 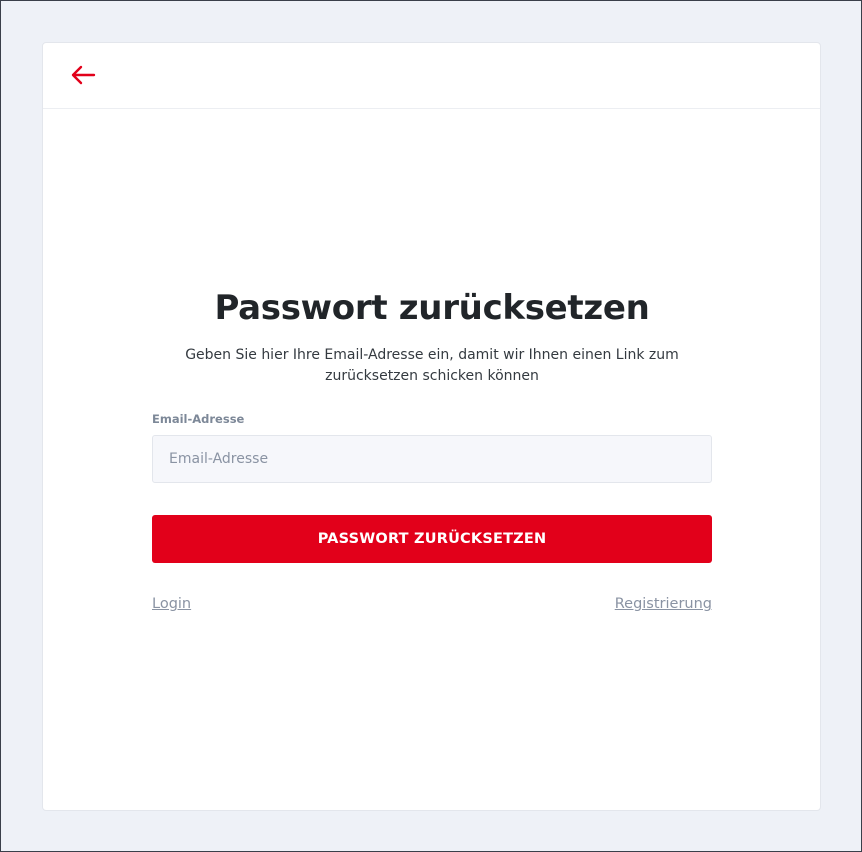 I want to click on back-button, so click(x=83, y=75).